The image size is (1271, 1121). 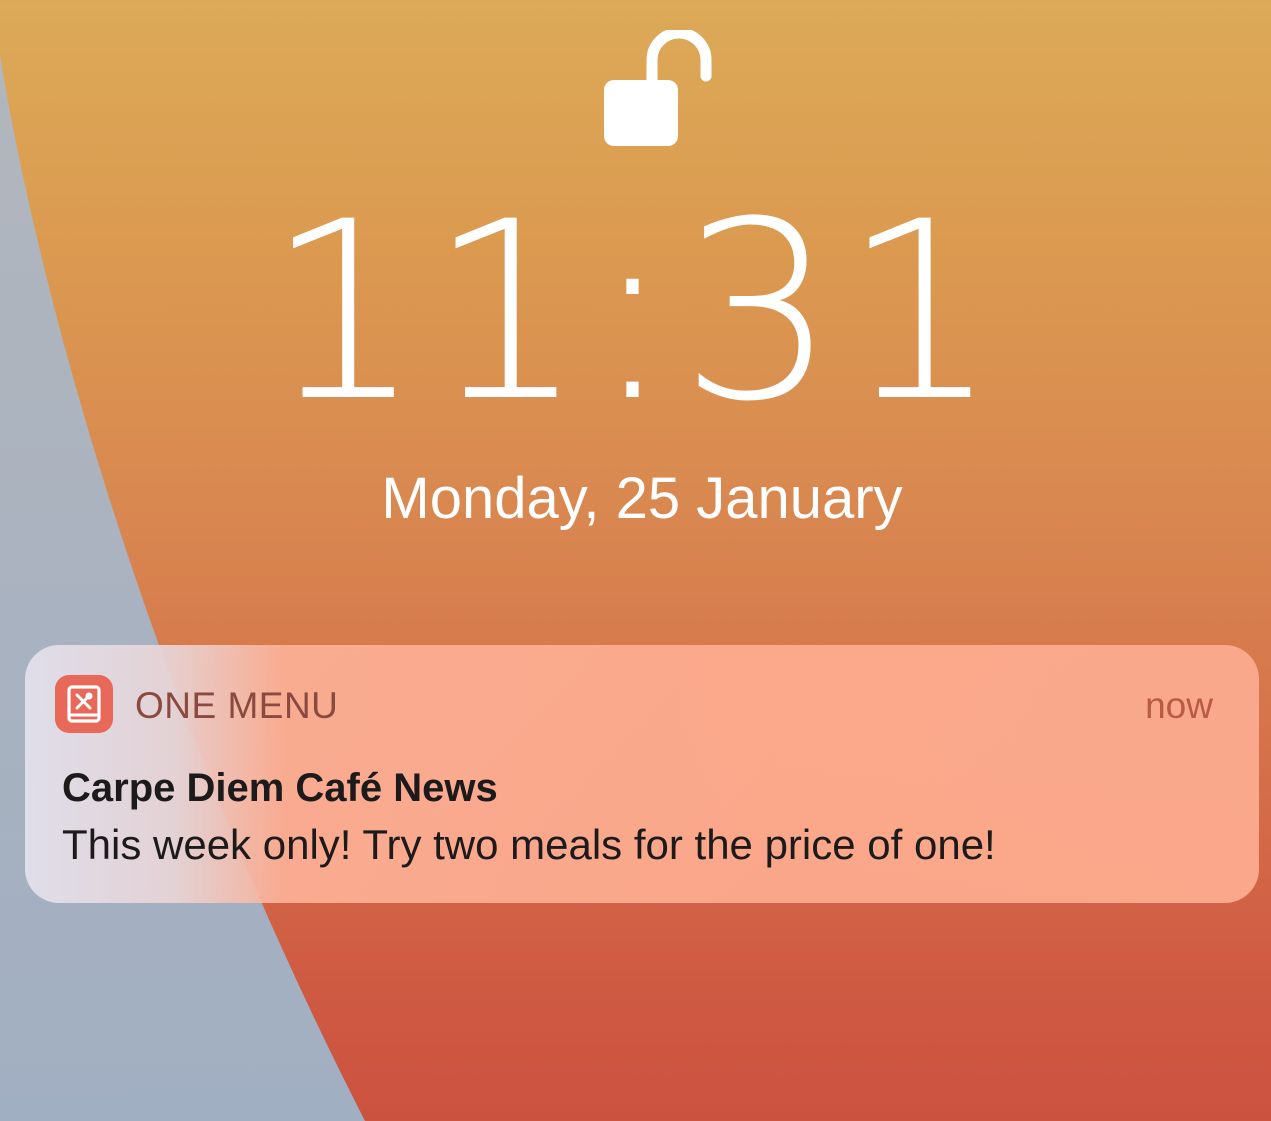 I want to click on notification-app-name: ONE MENU, so click(x=237, y=705).